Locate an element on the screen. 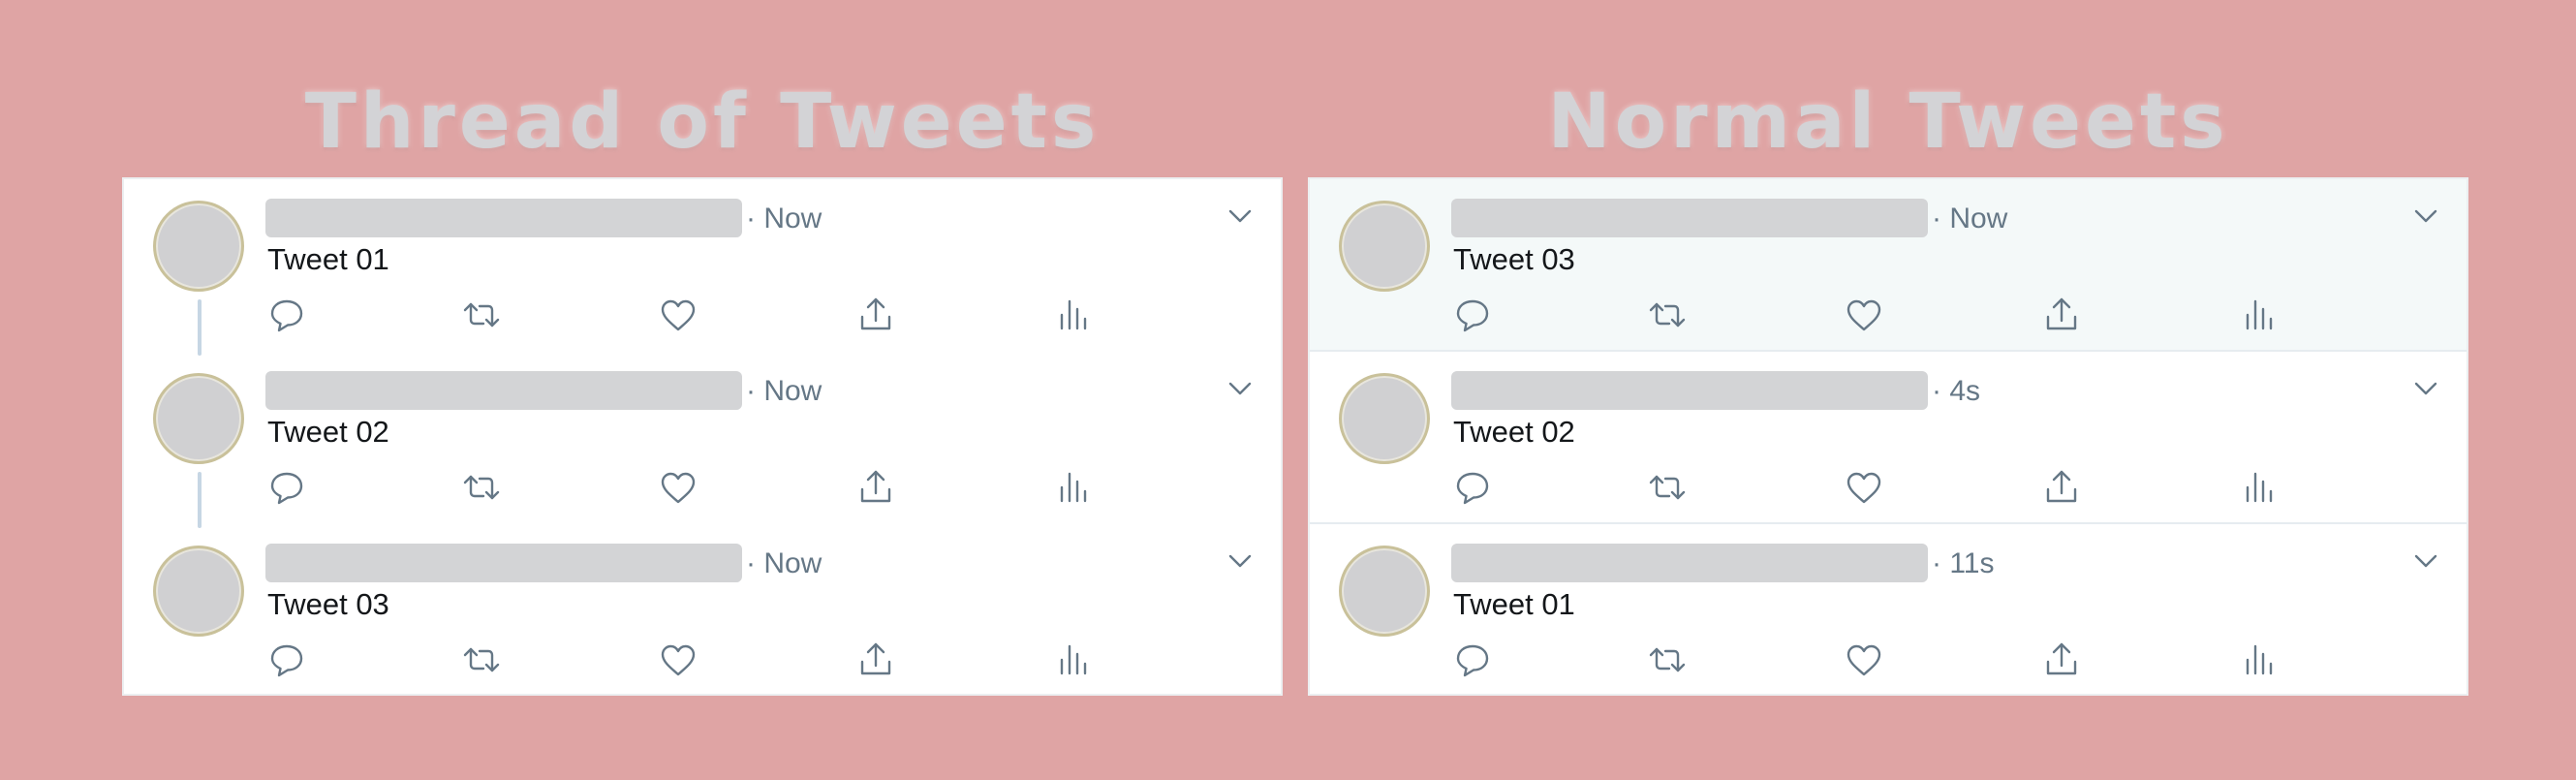 Image resolution: width=2576 pixels, height=780 pixels. thread-of-tweets-heading: Thread of Tweets is located at coordinates (702, 122).